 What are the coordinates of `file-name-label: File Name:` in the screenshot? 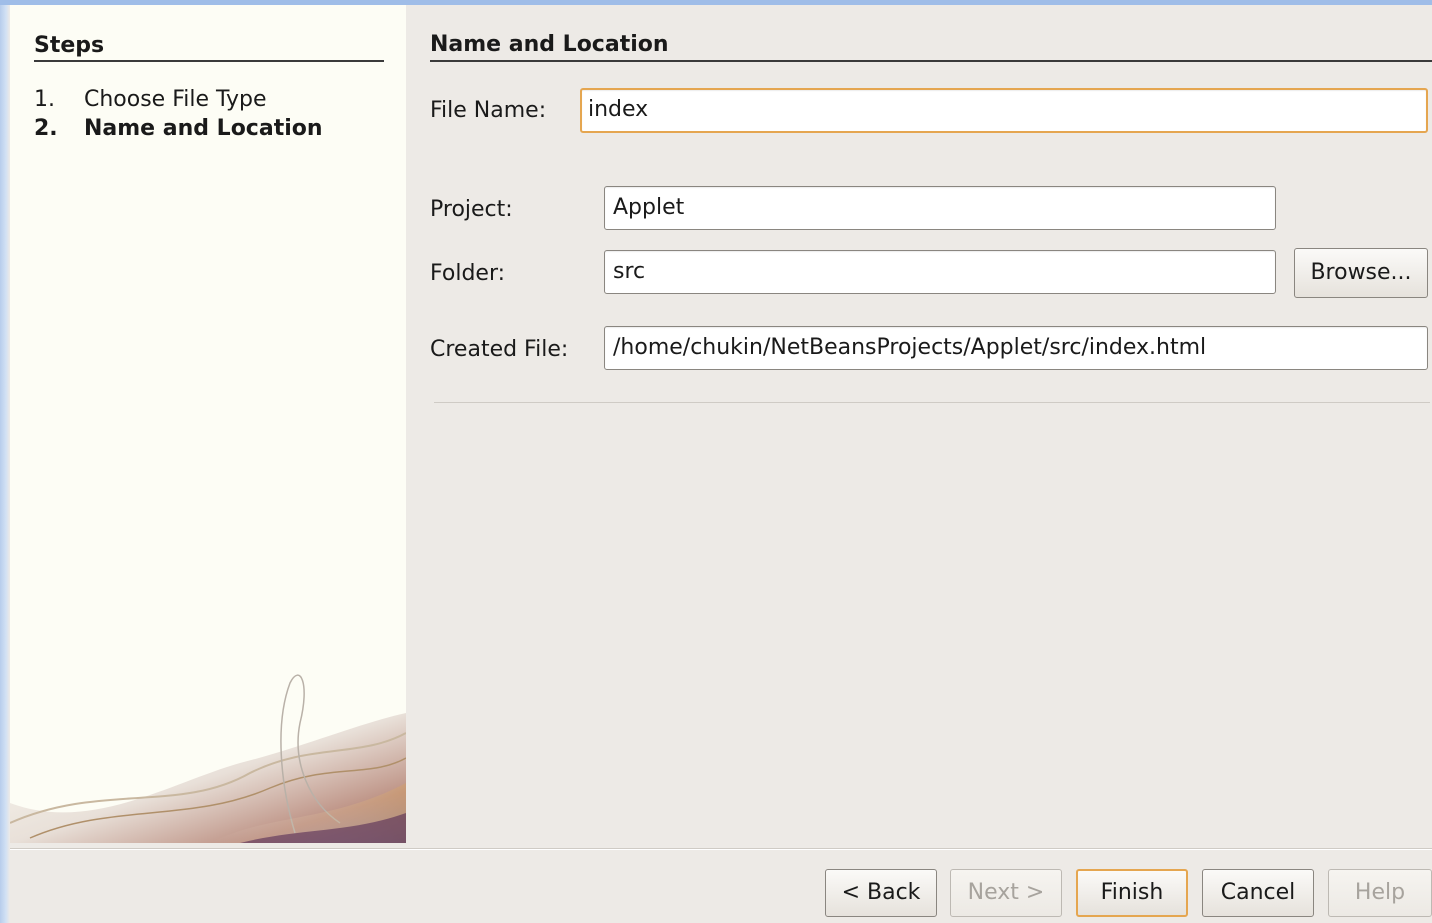 It's located at (488, 110).